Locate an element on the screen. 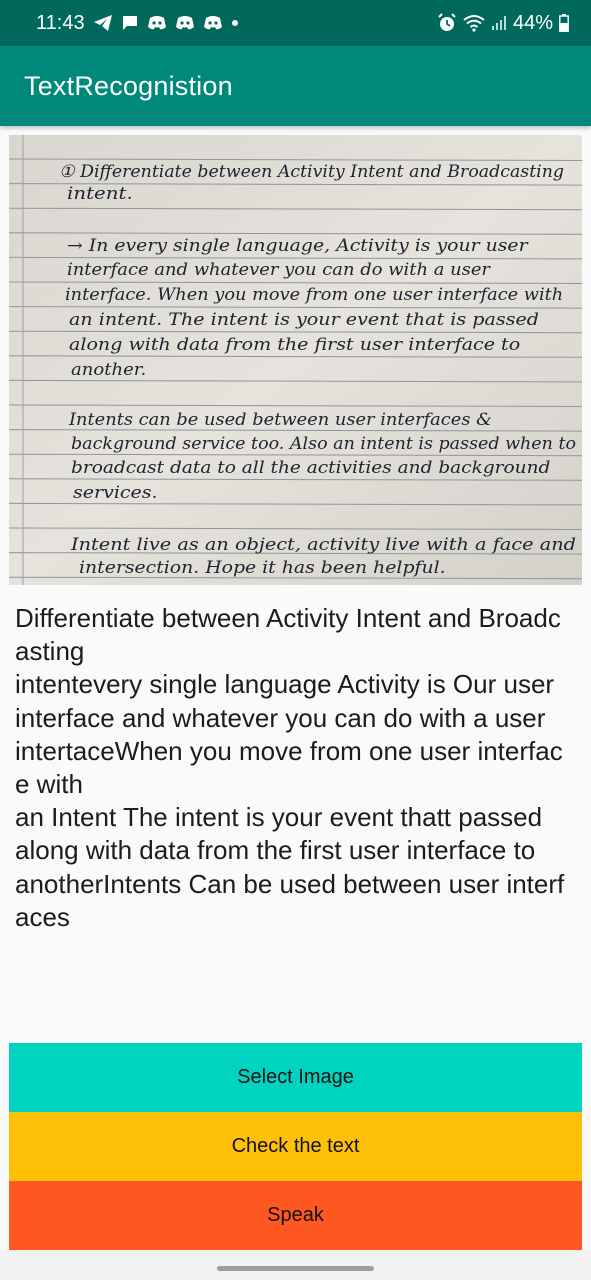  status-time: 11:43 is located at coordinates (60, 22).